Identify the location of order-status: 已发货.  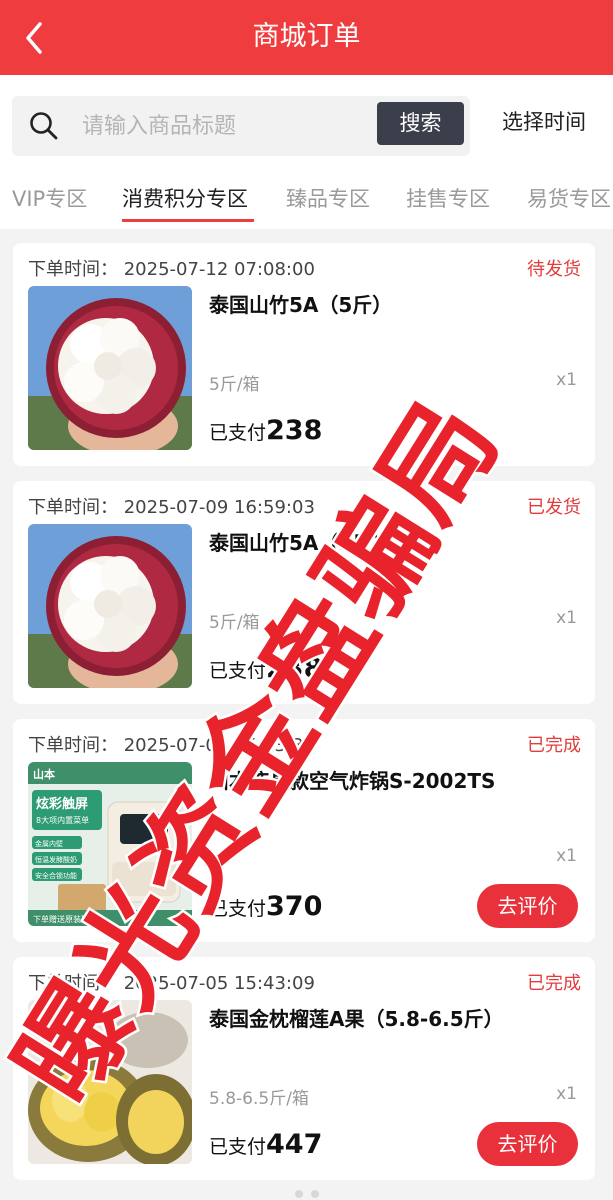
(554, 507).